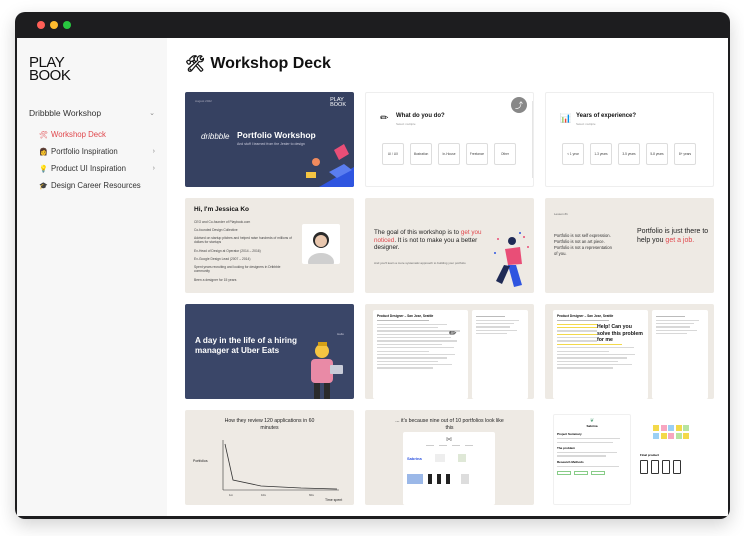  Describe the element at coordinates (566, 118) in the screenshot. I see `bar-chart-icon: 📊` at that location.